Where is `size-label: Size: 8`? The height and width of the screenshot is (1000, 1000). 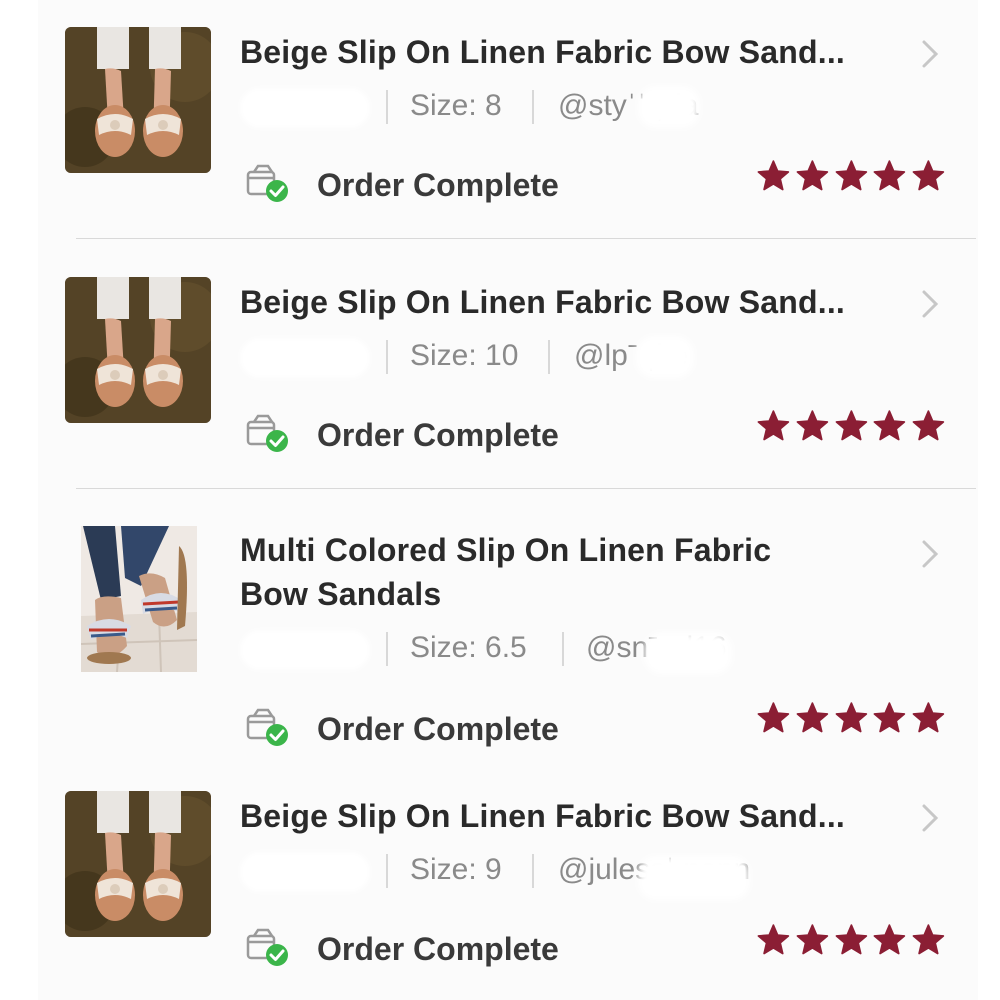
size-label: Size: 8 is located at coordinates (456, 105).